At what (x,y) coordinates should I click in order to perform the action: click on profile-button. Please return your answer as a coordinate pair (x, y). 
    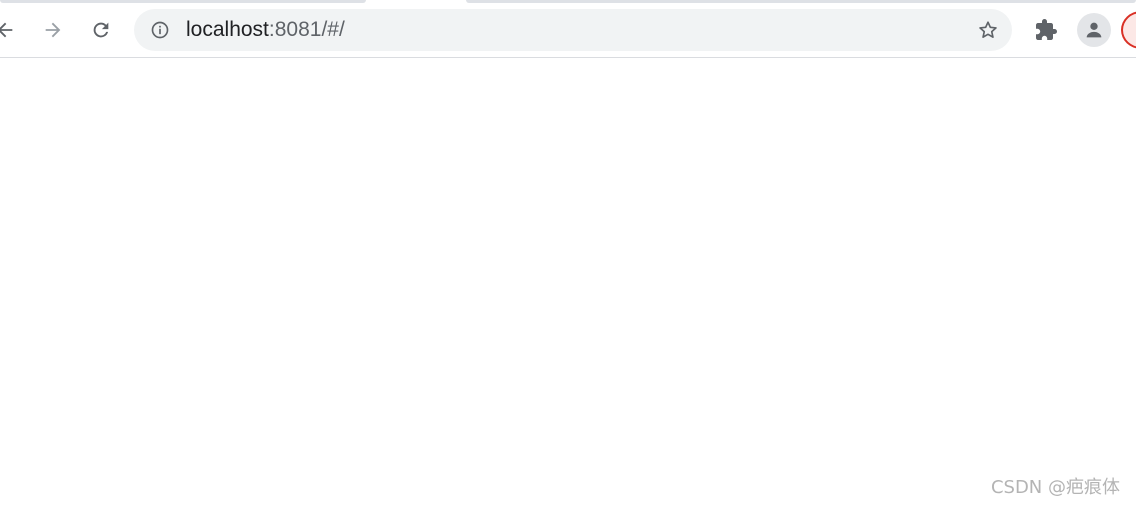
    Looking at the image, I should click on (1094, 30).